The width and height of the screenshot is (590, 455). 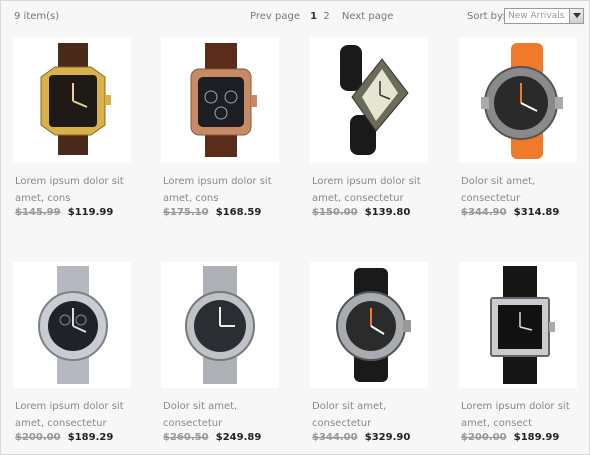 What do you see at coordinates (510, 212) in the screenshot?
I see `product-price: $344.90 $314.89` at bounding box center [510, 212].